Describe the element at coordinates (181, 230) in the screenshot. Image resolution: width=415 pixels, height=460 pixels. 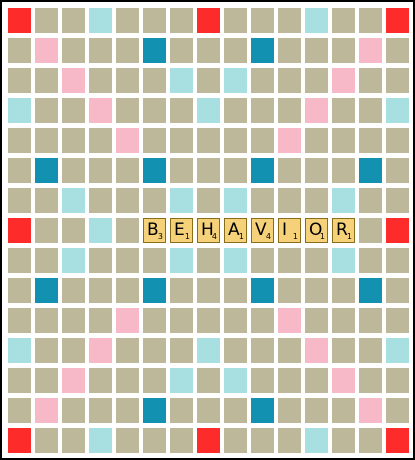
I see `letter-tile: E1` at that location.